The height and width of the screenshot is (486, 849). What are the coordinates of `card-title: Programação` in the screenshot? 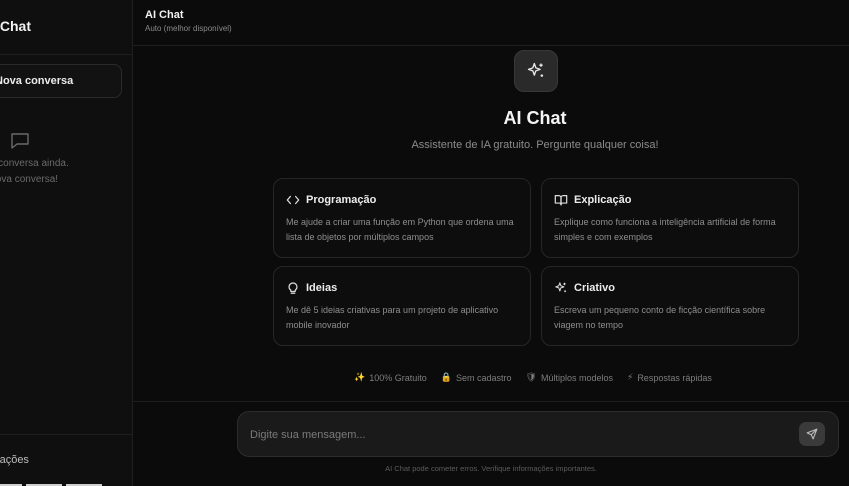 It's located at (341, 200).